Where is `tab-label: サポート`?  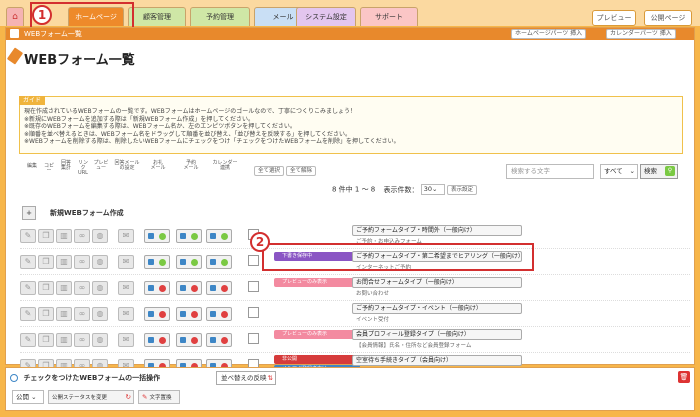
tab-label: サポート is located at coordinates (389, 17).